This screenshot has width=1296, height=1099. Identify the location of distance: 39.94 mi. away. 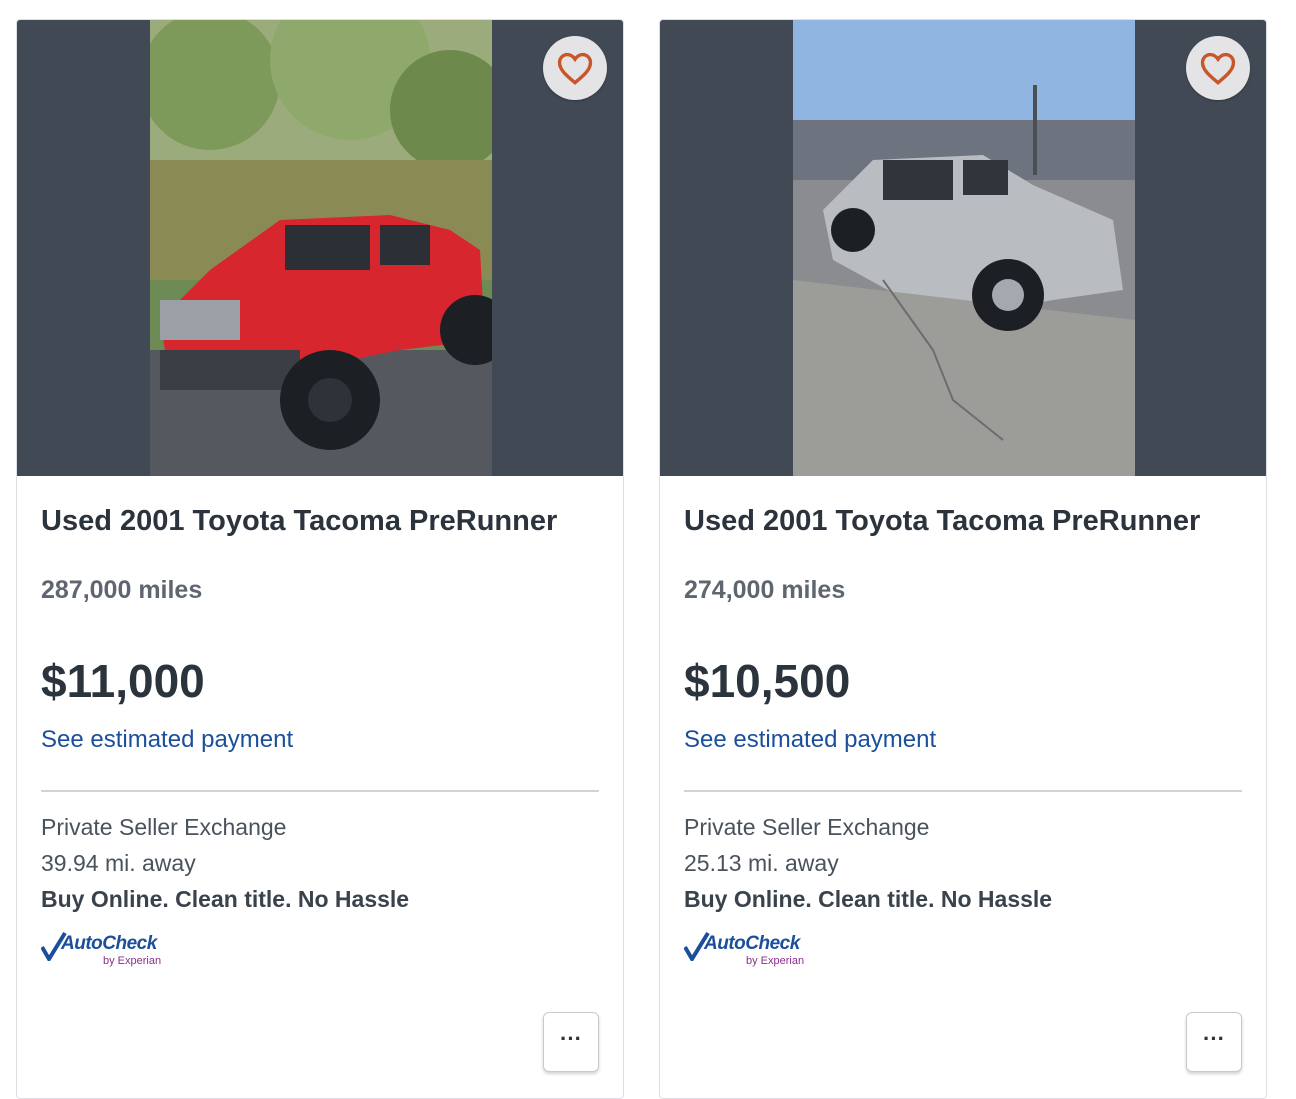
(118, 863).